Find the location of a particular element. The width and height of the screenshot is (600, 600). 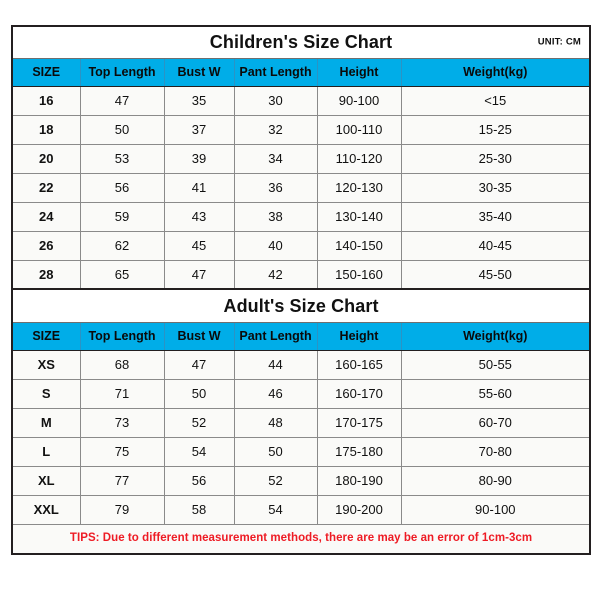

adult-chart-title-cell: Adult's Size Chart is located at coordinates (301, 306).